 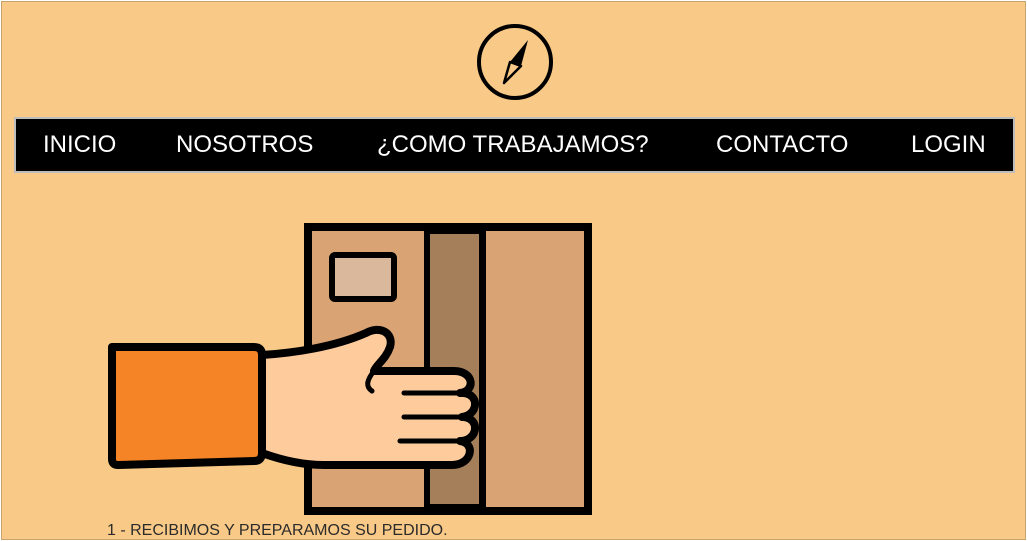 I want to click on sleeve, so click(x=187, y=406).